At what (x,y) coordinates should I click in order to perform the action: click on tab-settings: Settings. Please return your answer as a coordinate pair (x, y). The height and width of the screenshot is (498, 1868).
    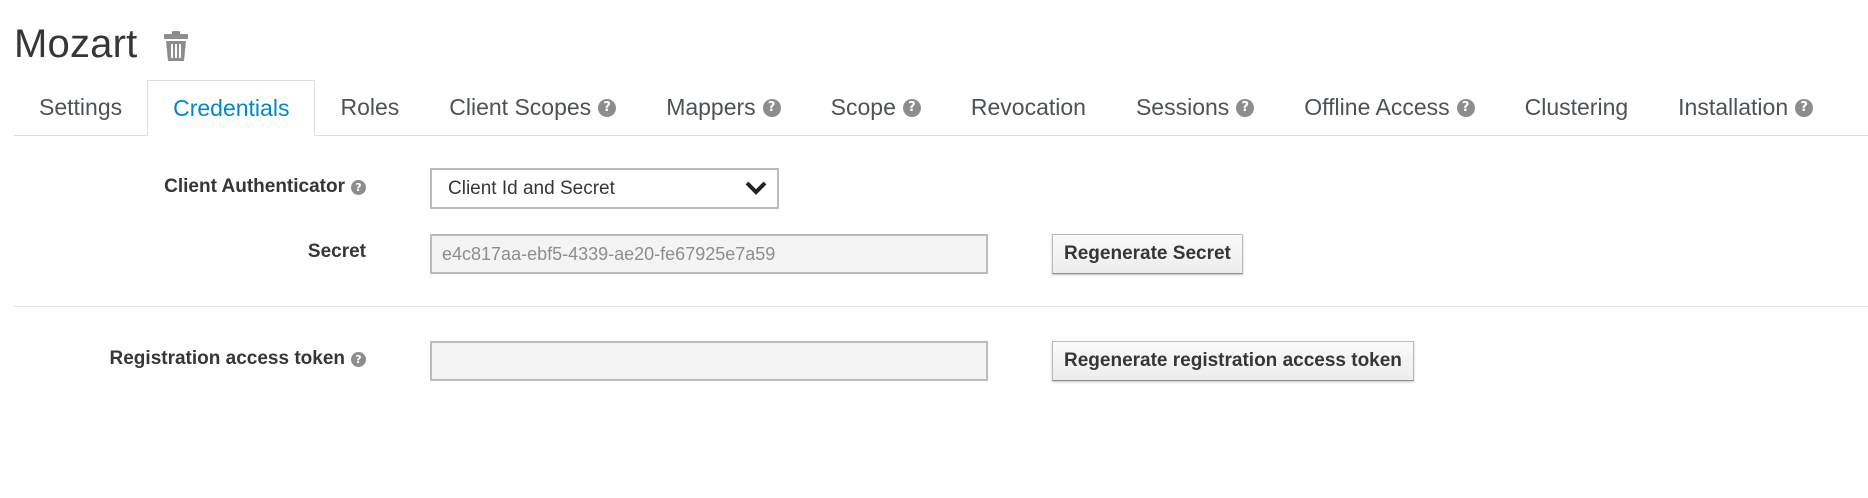
    Looking at the image, I should click on (80, 107).